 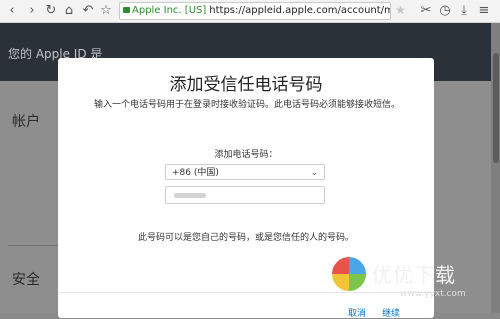 I want to click on favorite-star-icon: ★, so click(x=400, y=10).